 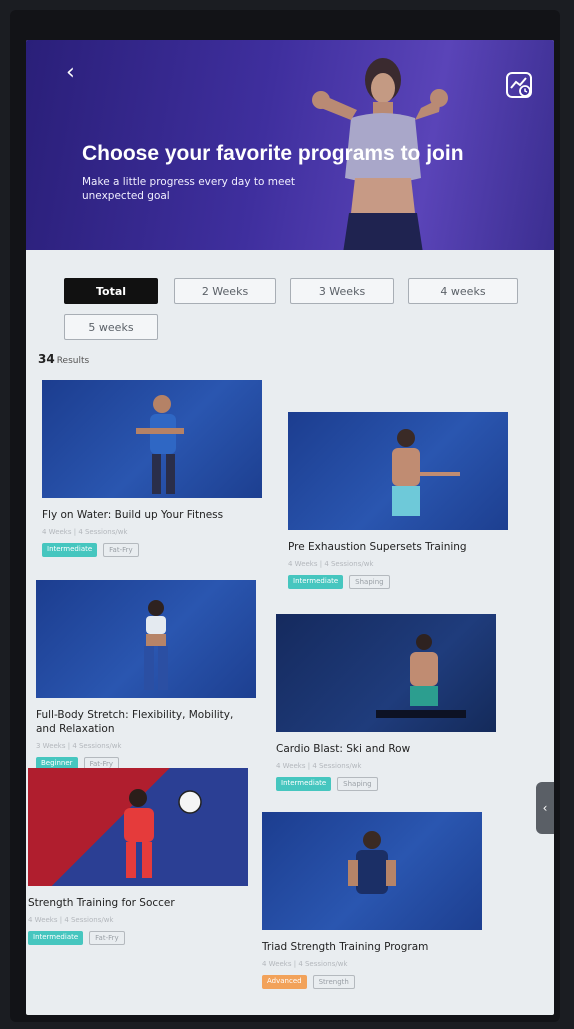 I want to click on filter-chip-3-weeks: 3 Weeks, so click(x=342, y=291).